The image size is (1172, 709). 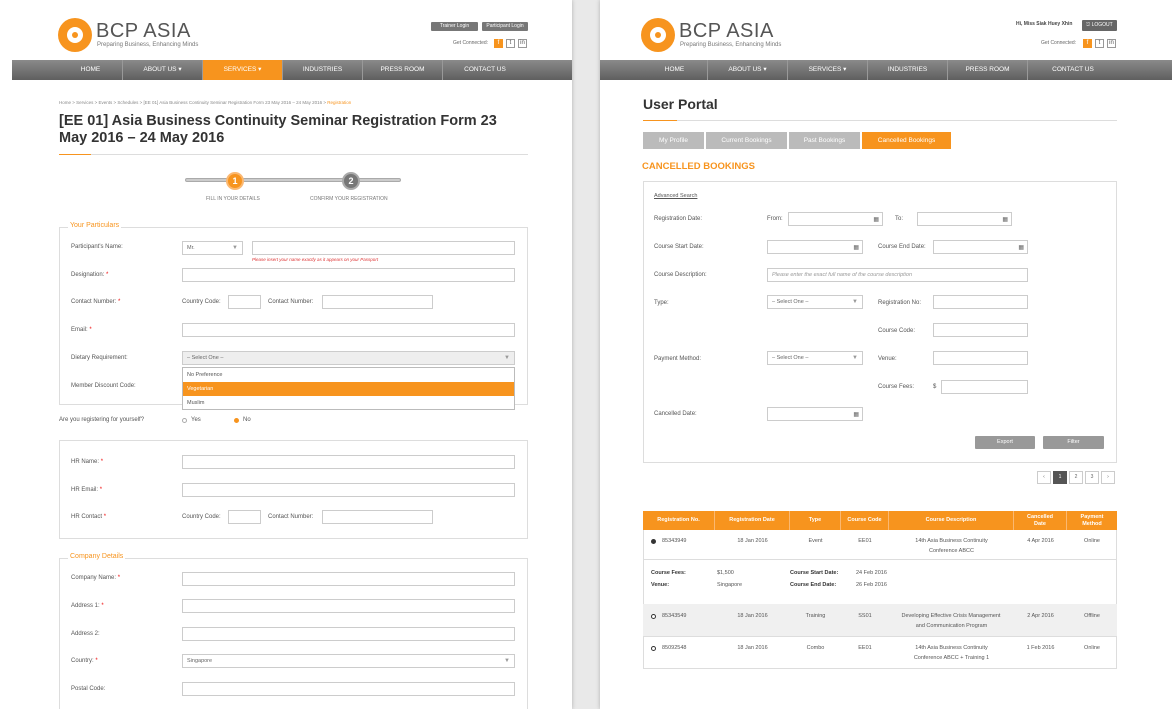 I want to click on dietary-select: – Select One – ▼, so click(x=348, y=358).